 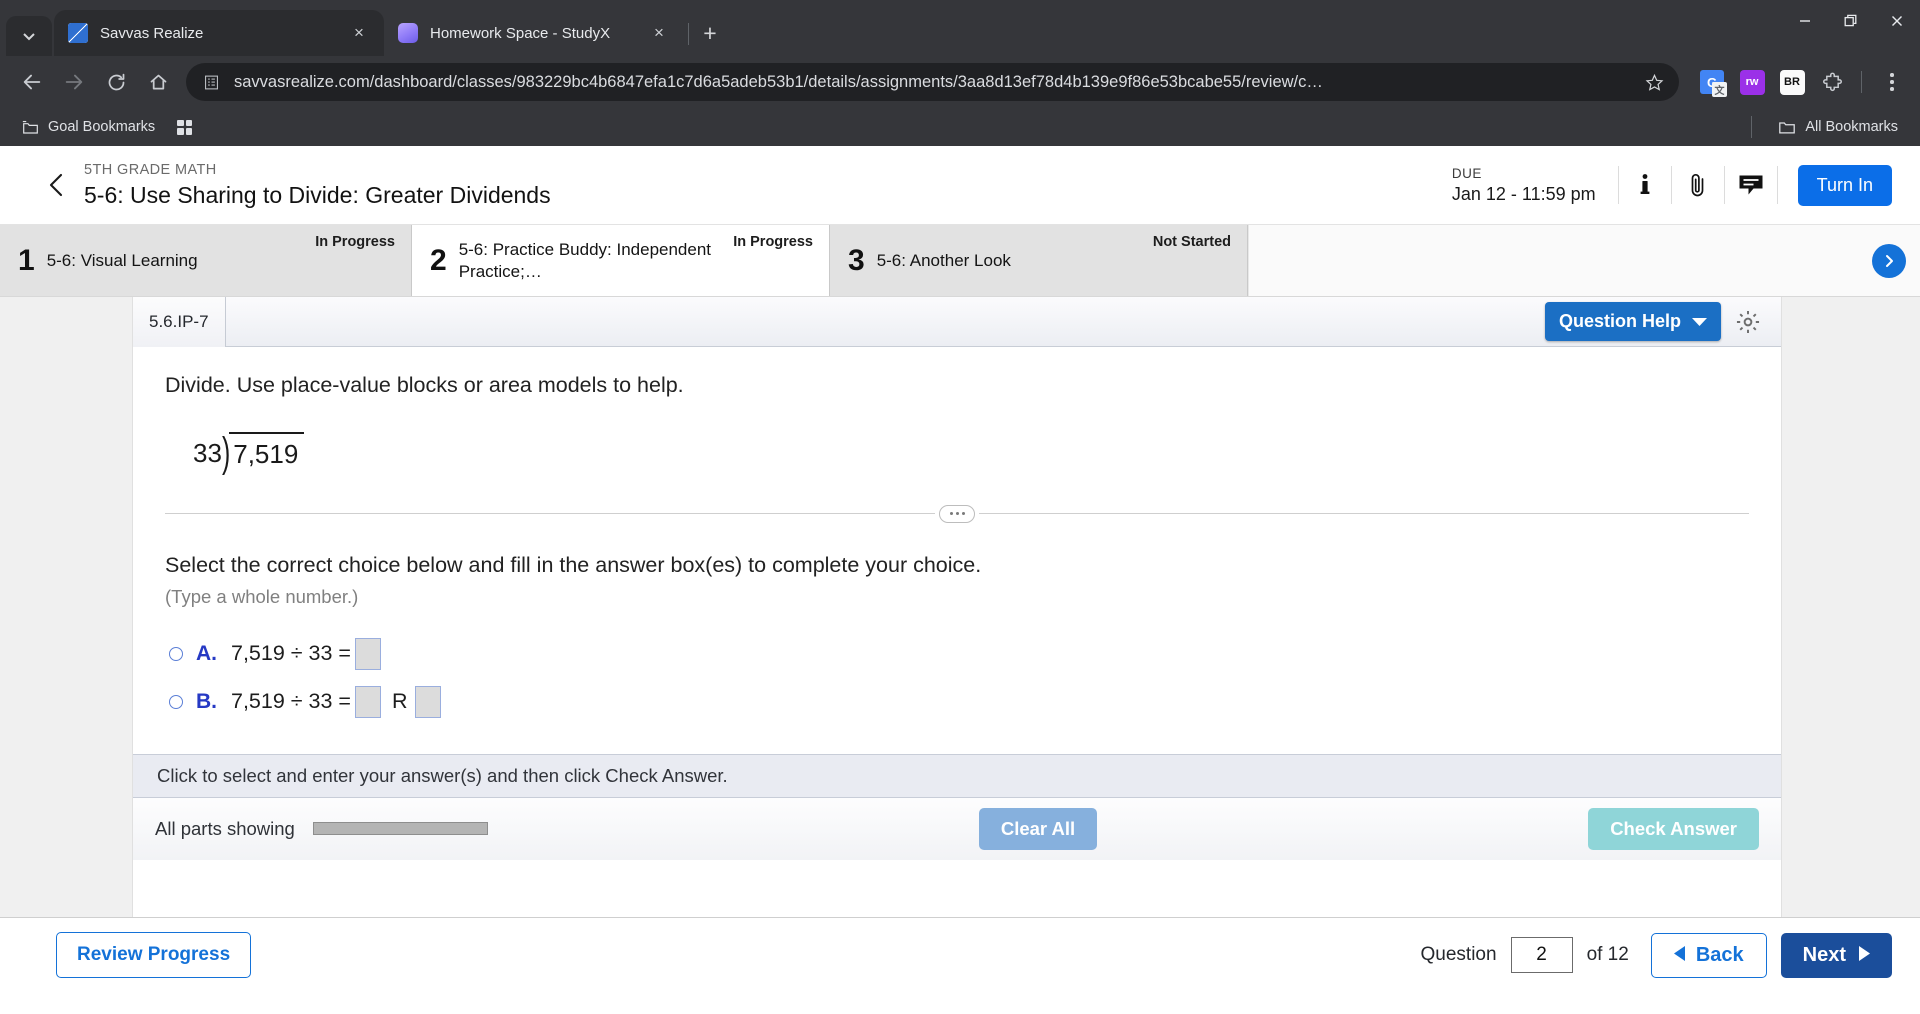 What do you see at coordinates (1844, 185) in the screenshot?
I see `turn-in-button: Turn In` at bounding box center [1844, 185].